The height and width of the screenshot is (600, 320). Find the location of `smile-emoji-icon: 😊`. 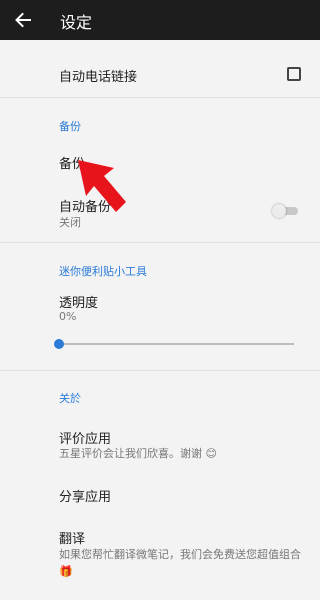

smile-emoji-icon: 😊 is located at coordinates (211, 453).